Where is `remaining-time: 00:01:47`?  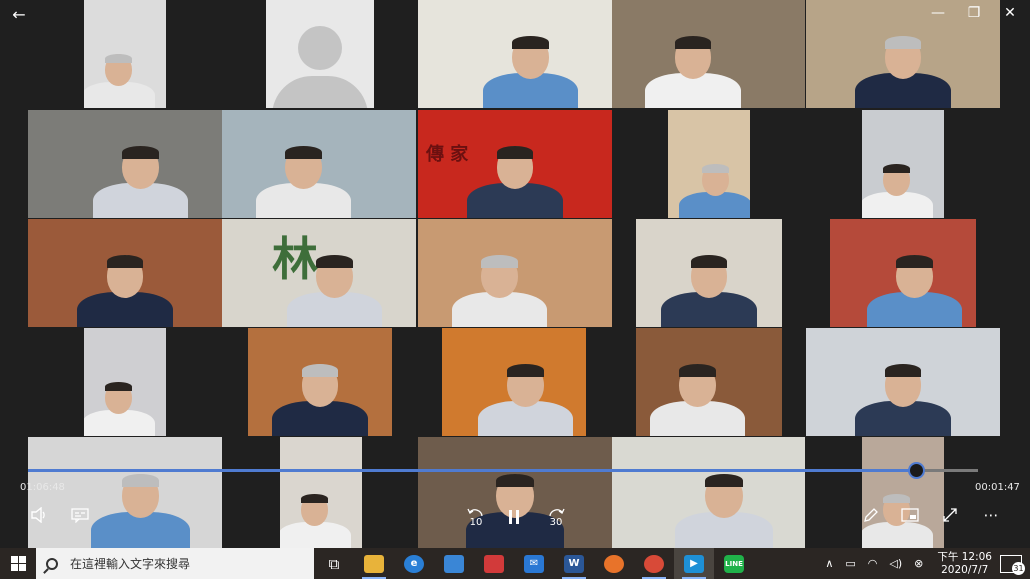
remaining-time: 00:01:47 is located at coordinates (997, 487).